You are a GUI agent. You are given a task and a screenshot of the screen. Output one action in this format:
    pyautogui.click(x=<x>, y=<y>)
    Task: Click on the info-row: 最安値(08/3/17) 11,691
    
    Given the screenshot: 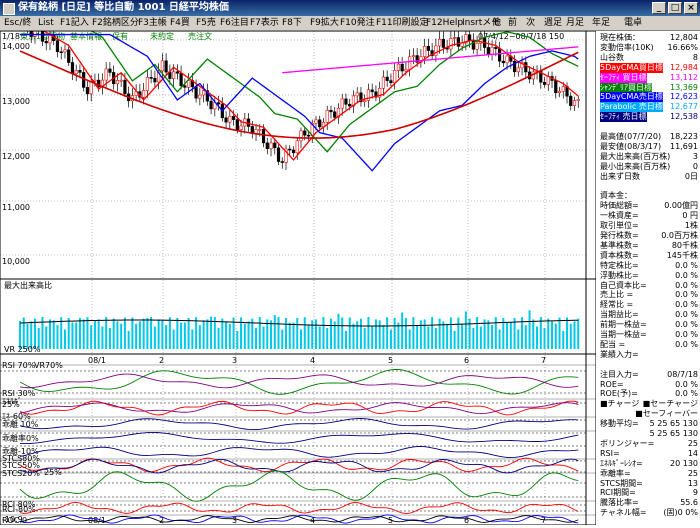 What is the action you would take?
    pyautogui.click(x=649, y=147)
    